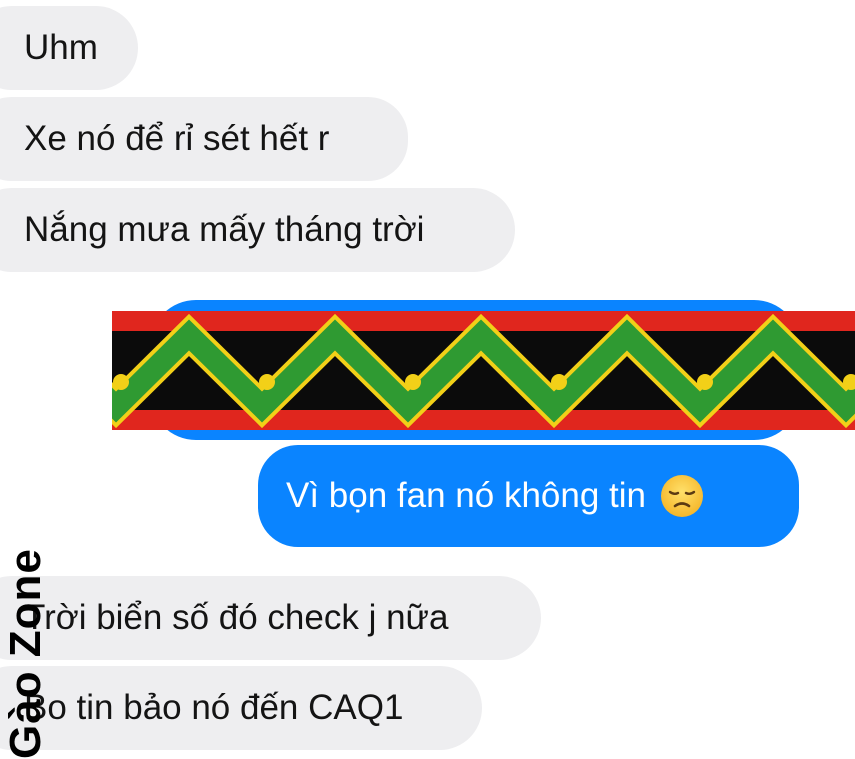 This screenshot has width=855, height=759. Describe the element at coordinates (224, 229) in the screenshot. I see `message-text: Nắng mưa mấy tháng trời` at that location.